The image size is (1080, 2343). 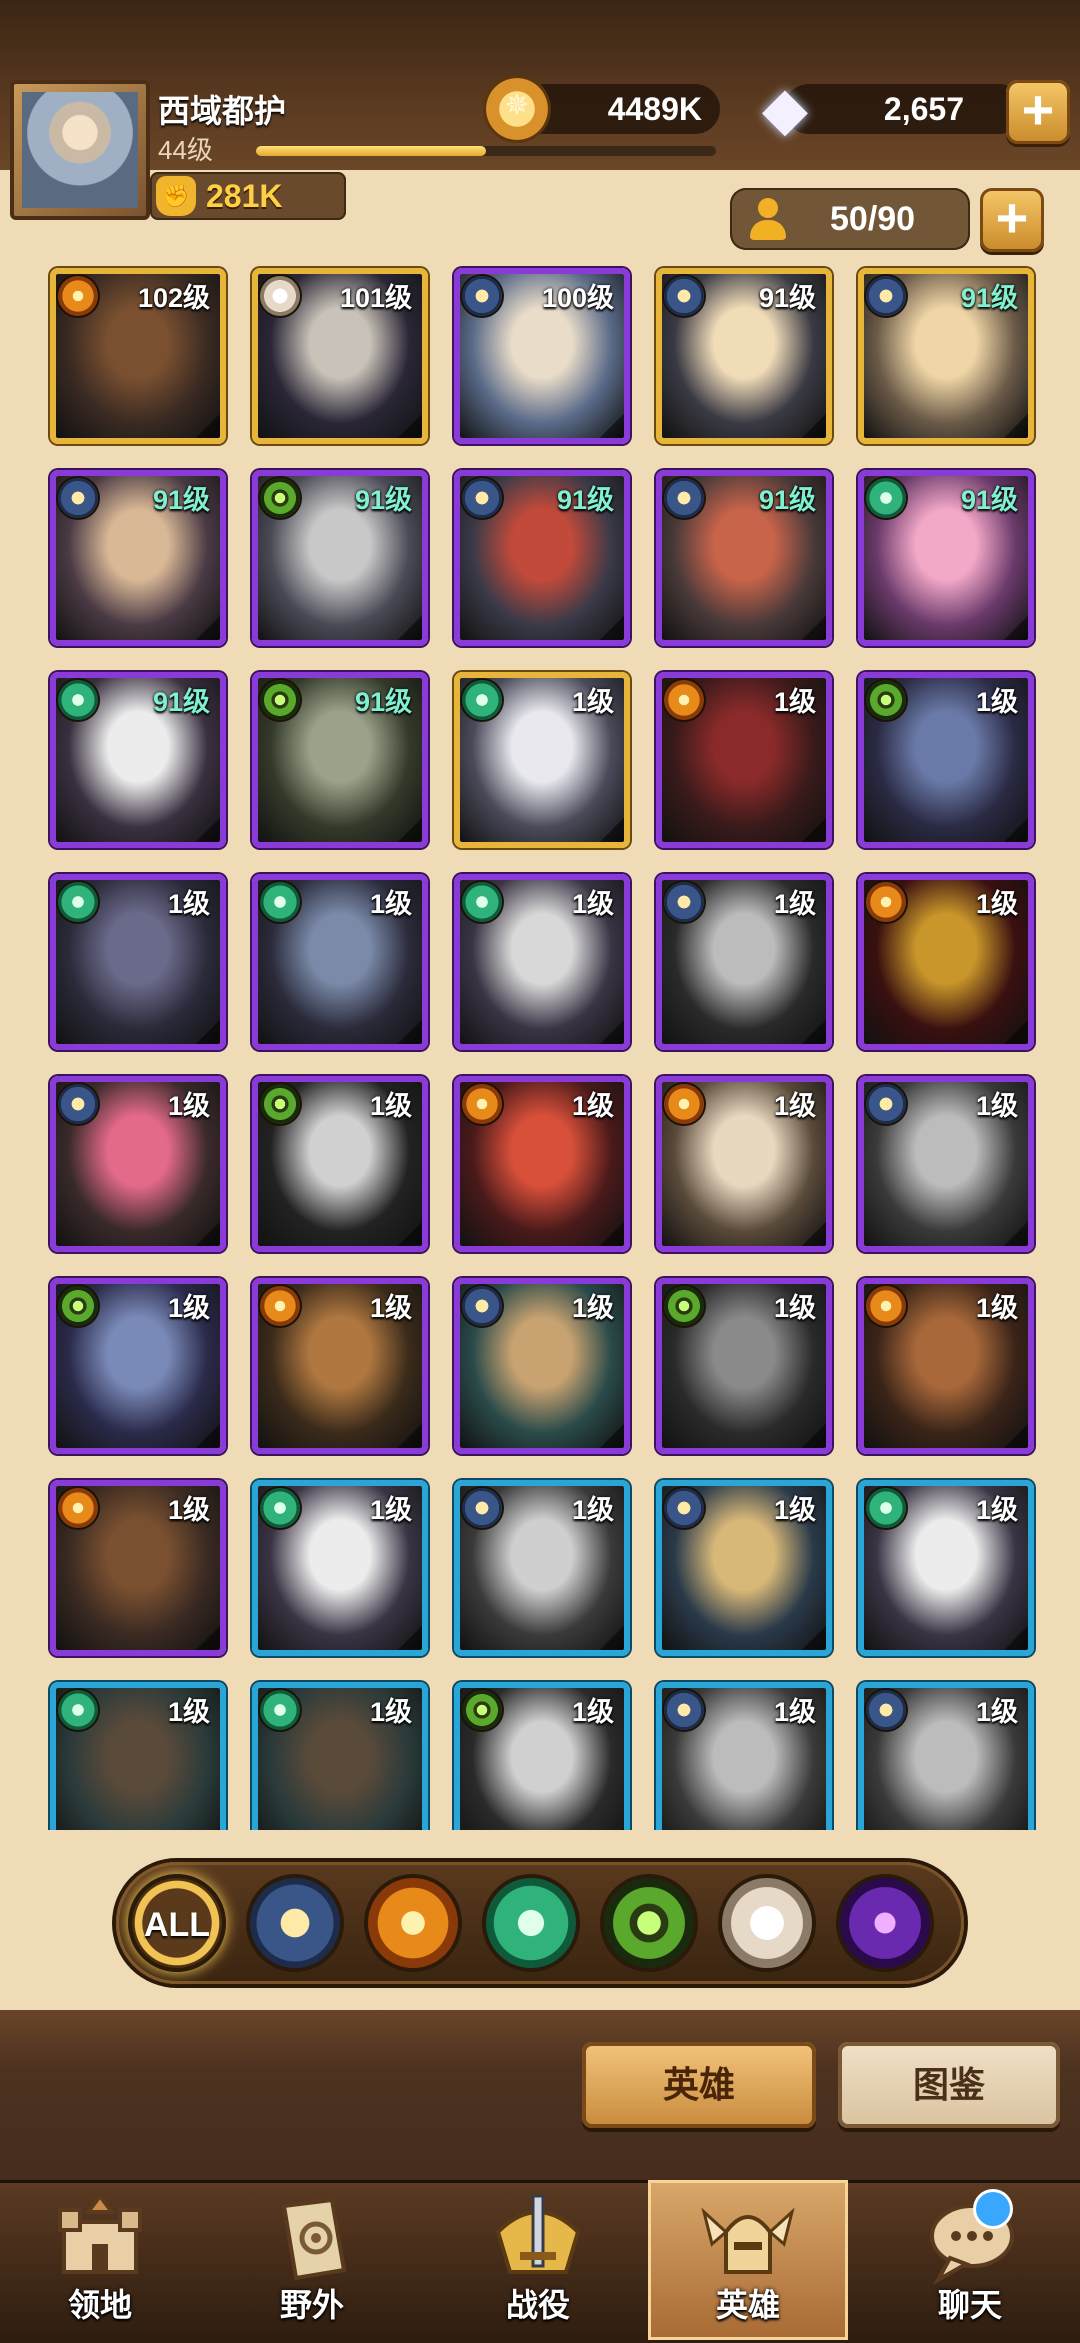 I want to click on player-avatar, so click(x=80, y=150).